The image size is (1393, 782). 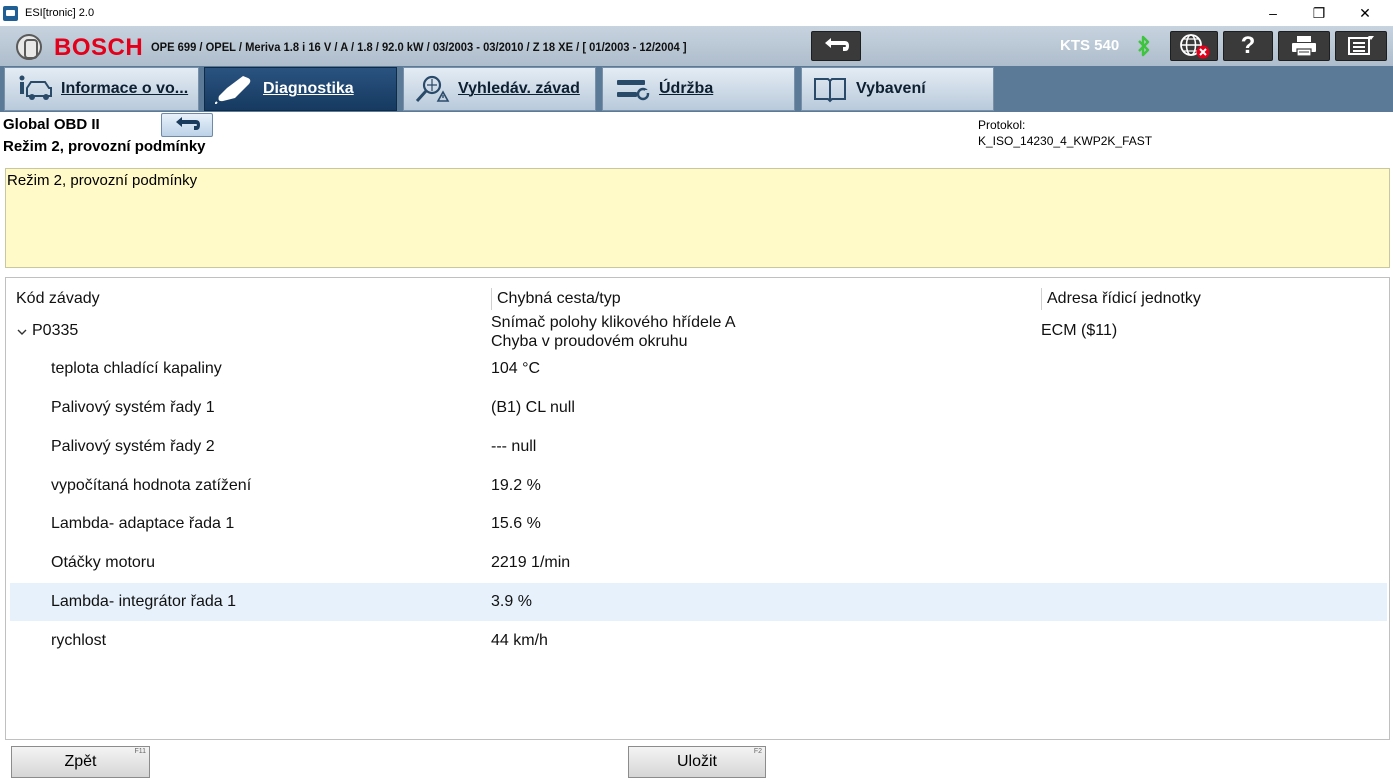 I want to click on param-name: Lambda- adaptace řada 1, so click(x=143, y=523).